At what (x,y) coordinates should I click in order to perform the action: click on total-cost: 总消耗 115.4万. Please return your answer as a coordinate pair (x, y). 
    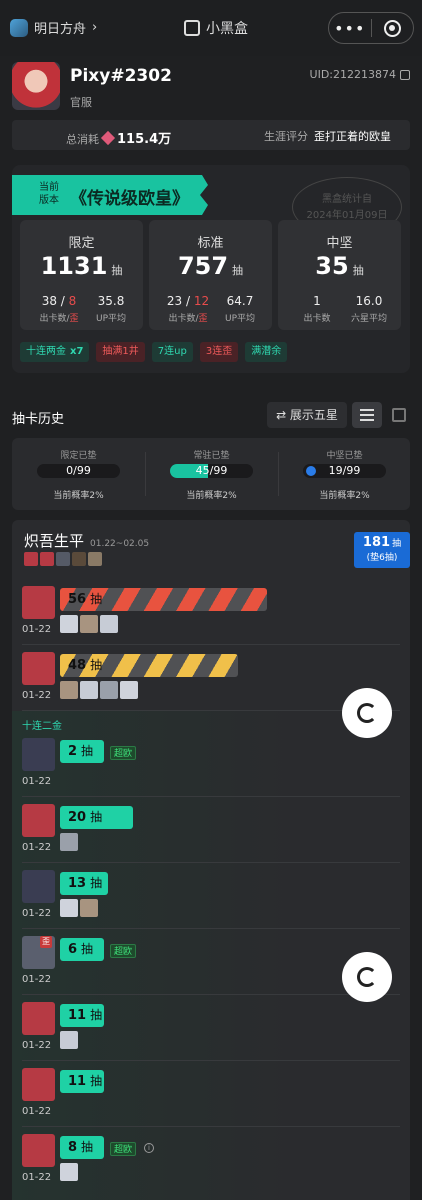
    Looking at the image, I should click on (118, 137).